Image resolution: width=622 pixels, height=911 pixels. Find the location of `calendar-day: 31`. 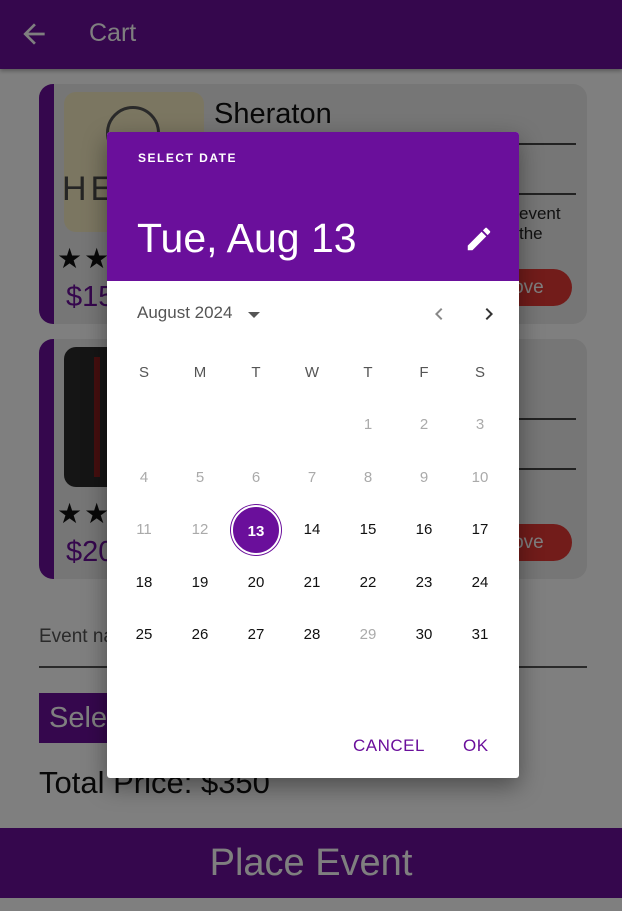

calendar-day: 31 is located at coordinates (480, 635).